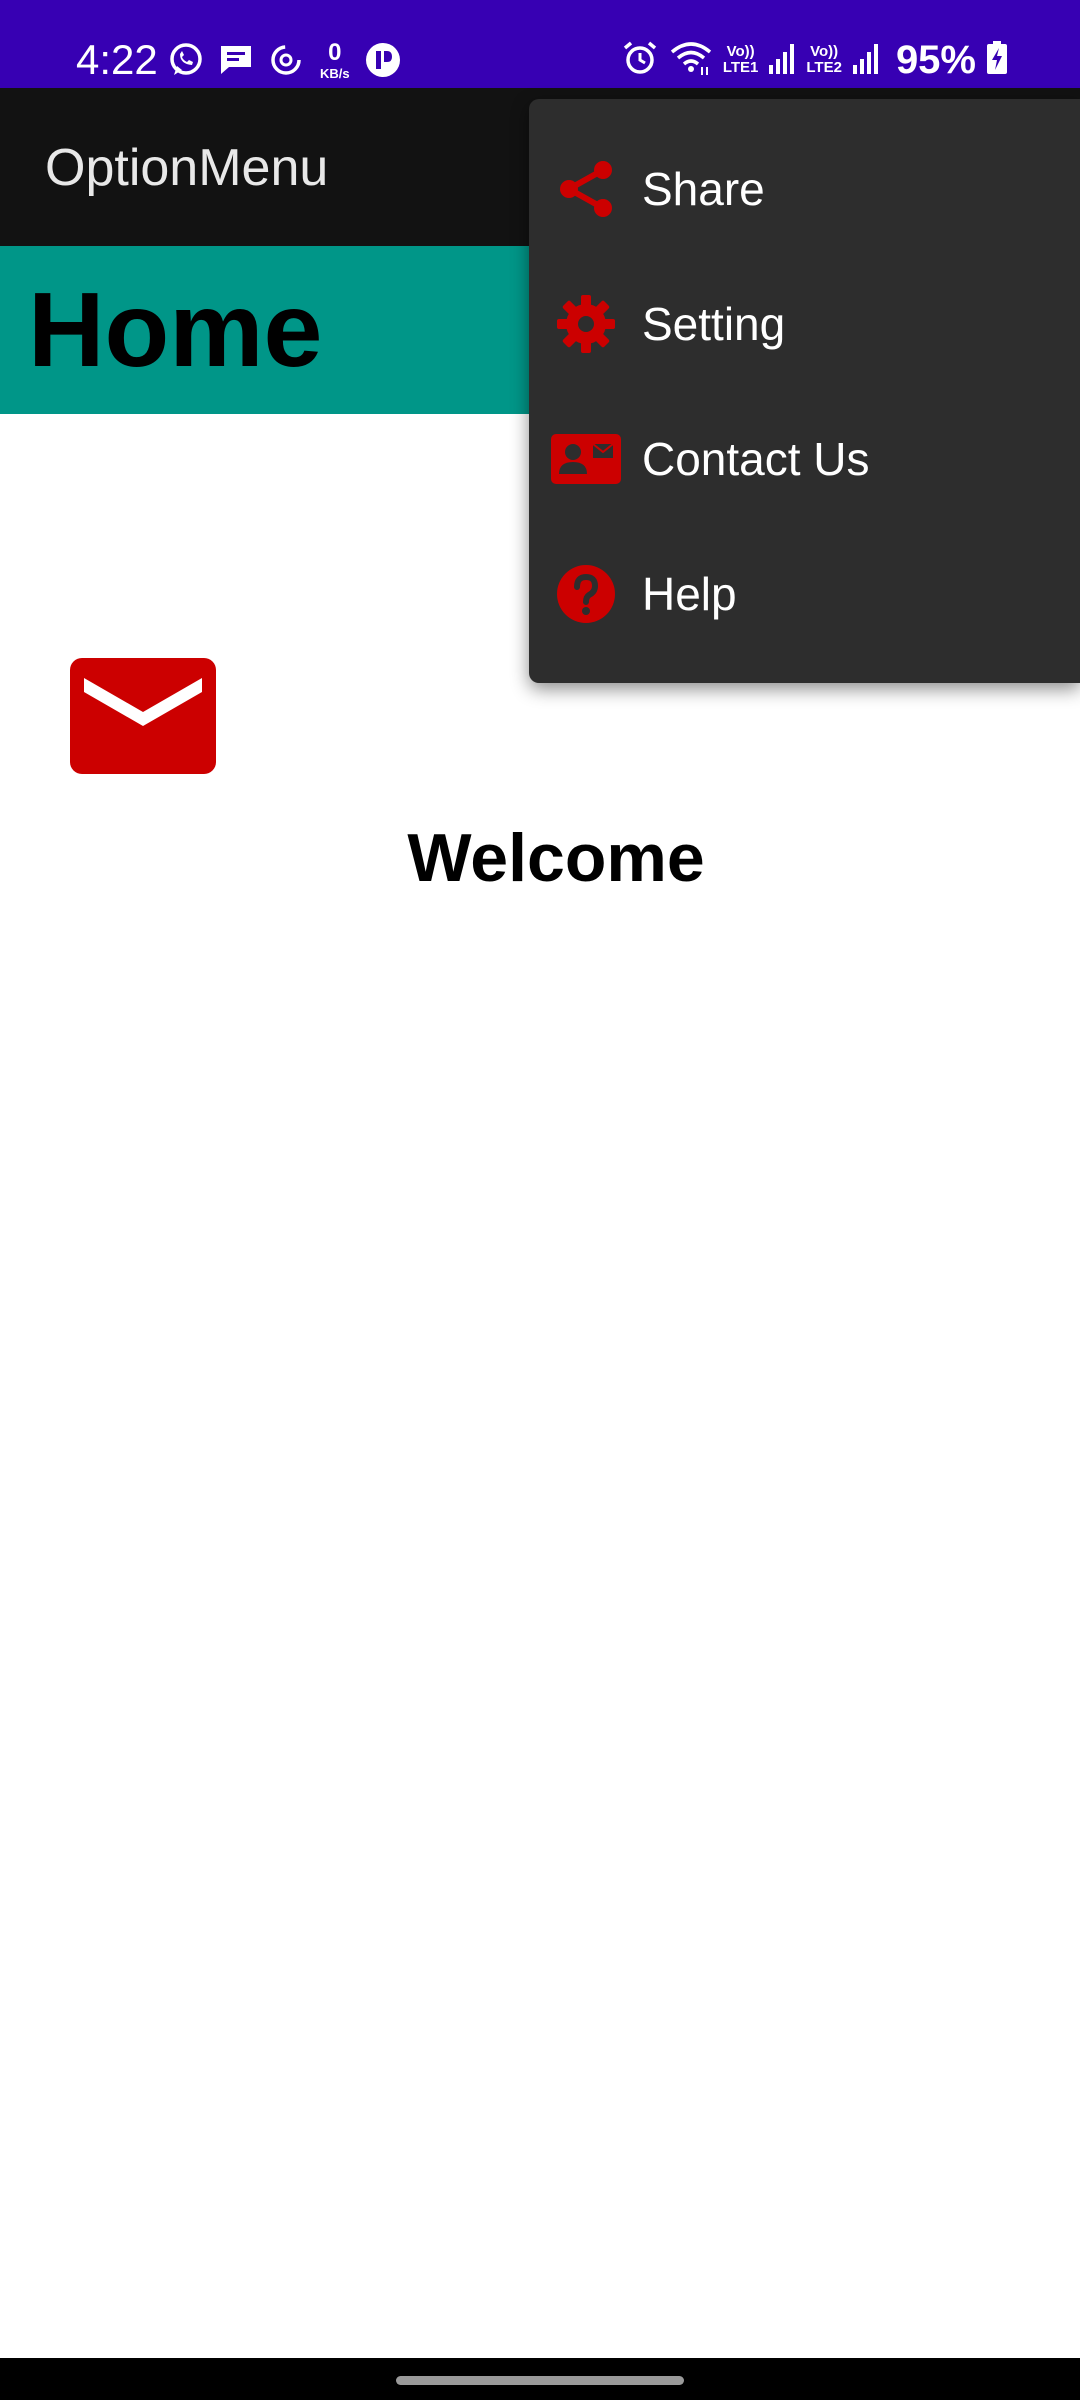  What do you see at coordinates (703, 188) in the screenshot?
I see `menu-item-label: Share` at bounding box center [703, 188].